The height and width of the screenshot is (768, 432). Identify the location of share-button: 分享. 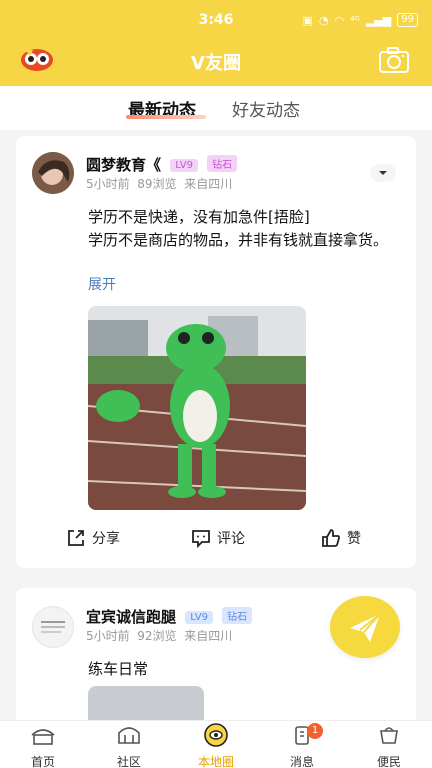
(93, 538).